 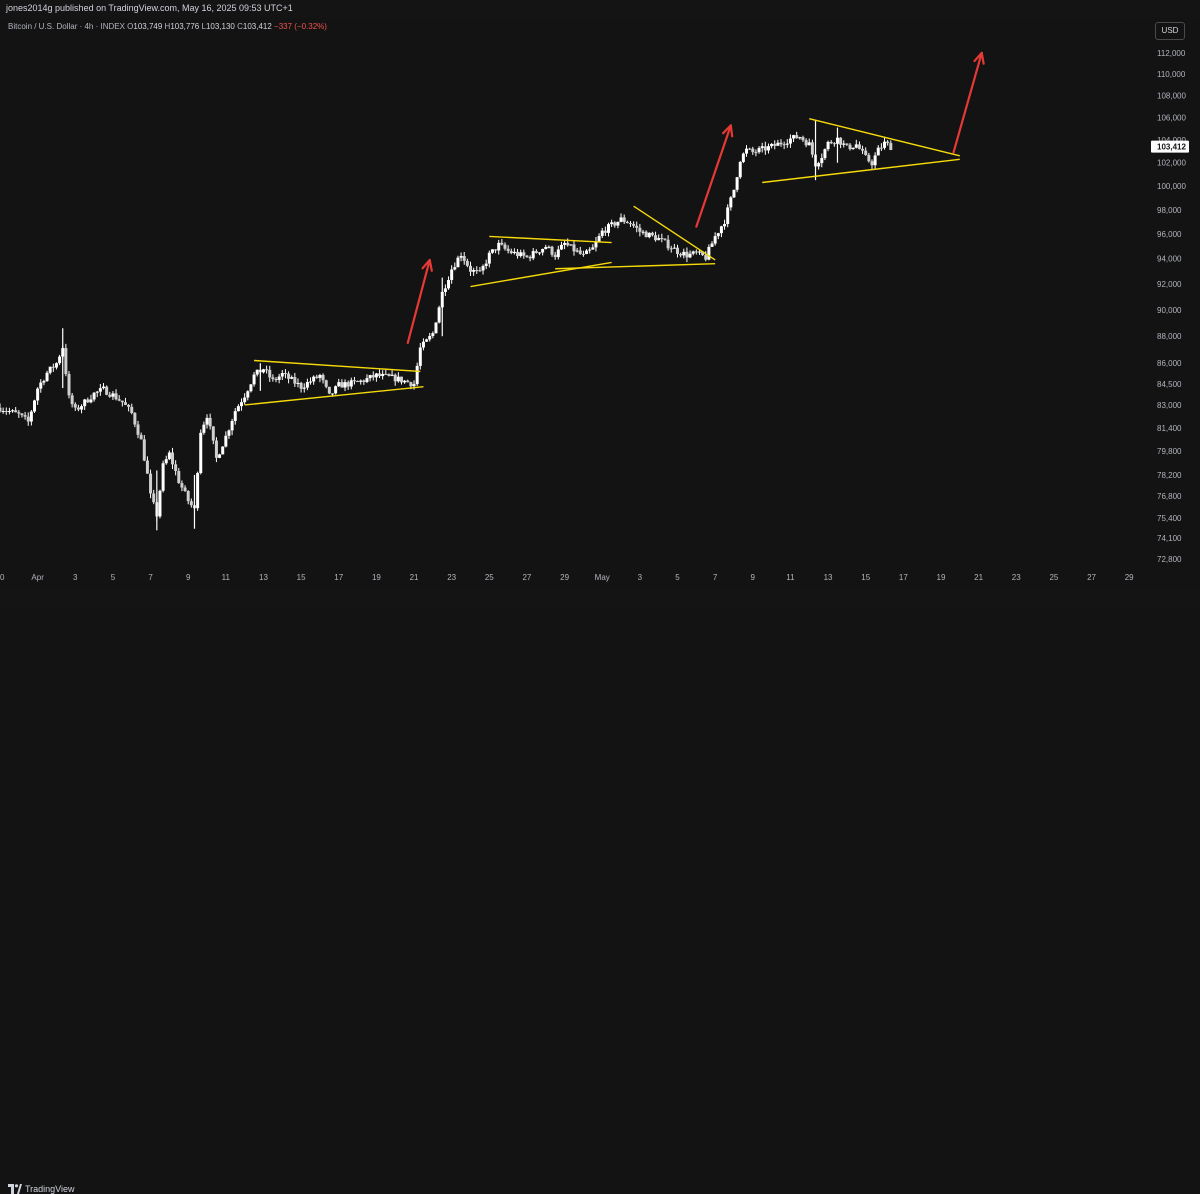 I want to click on price-tick-label: 98,000, so click(x=1169, y=210).